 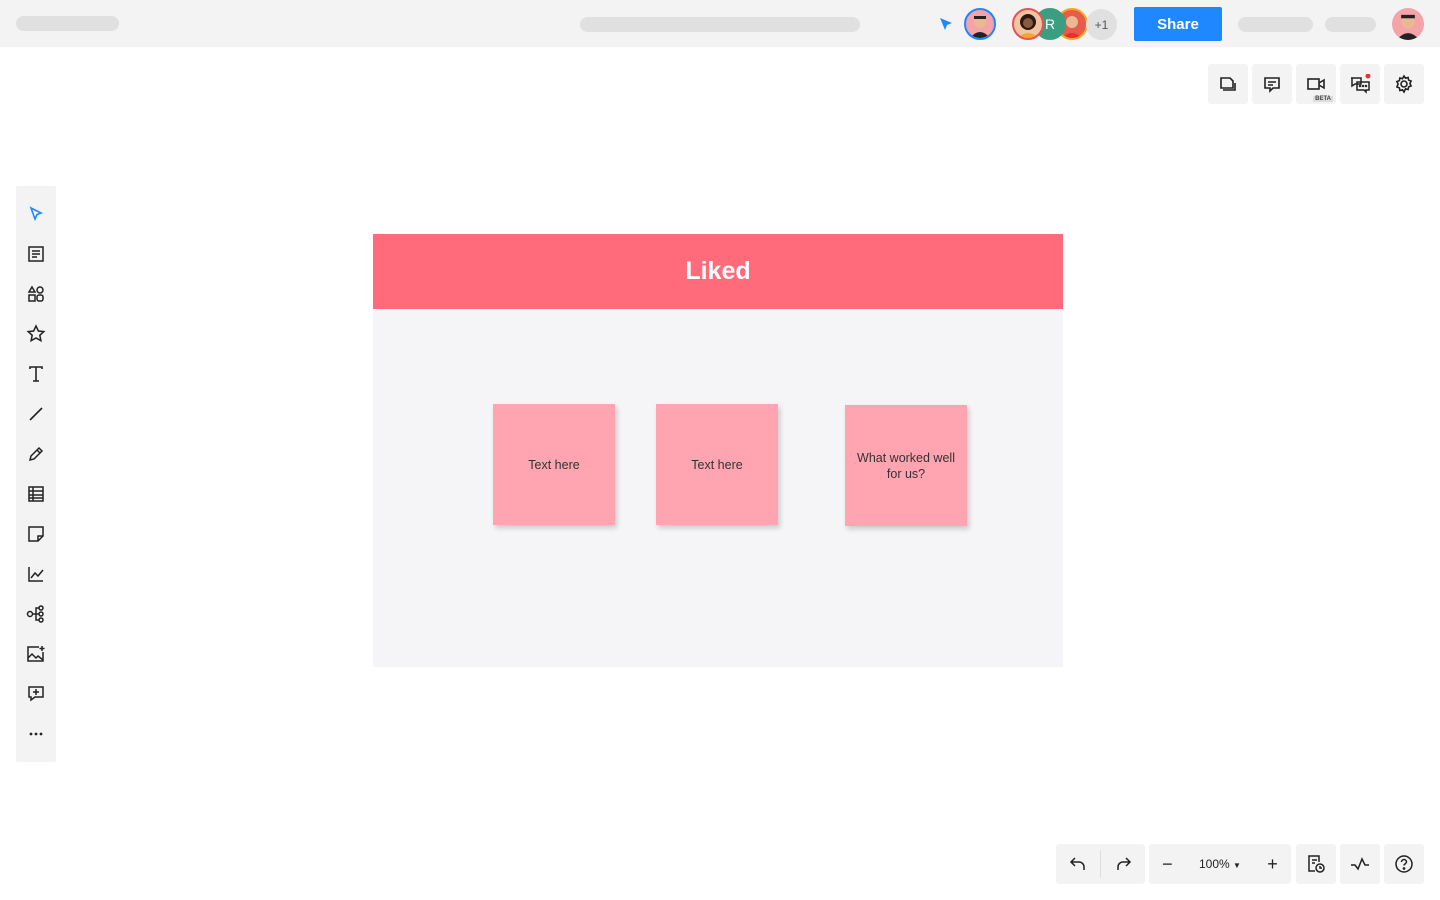 I want to click on more-icon, so click(x=36, y=734).